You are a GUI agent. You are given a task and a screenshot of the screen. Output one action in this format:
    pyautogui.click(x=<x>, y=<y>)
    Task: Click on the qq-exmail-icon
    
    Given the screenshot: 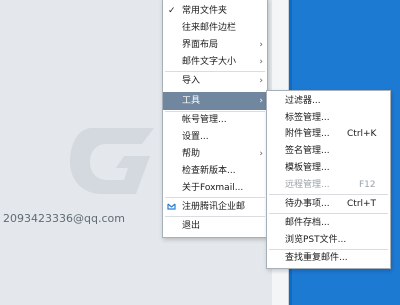 What is the action you would take?
    pyautogui.click(x=171, y=206)
    